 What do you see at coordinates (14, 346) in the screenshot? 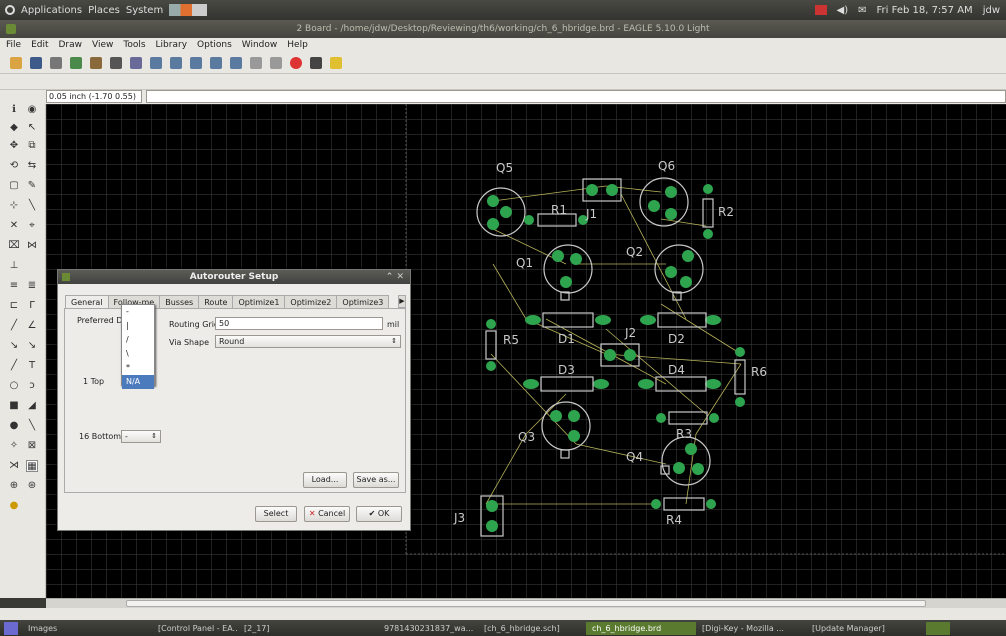
I see `circle-icon: ↘` at bounding box center [14, 346].